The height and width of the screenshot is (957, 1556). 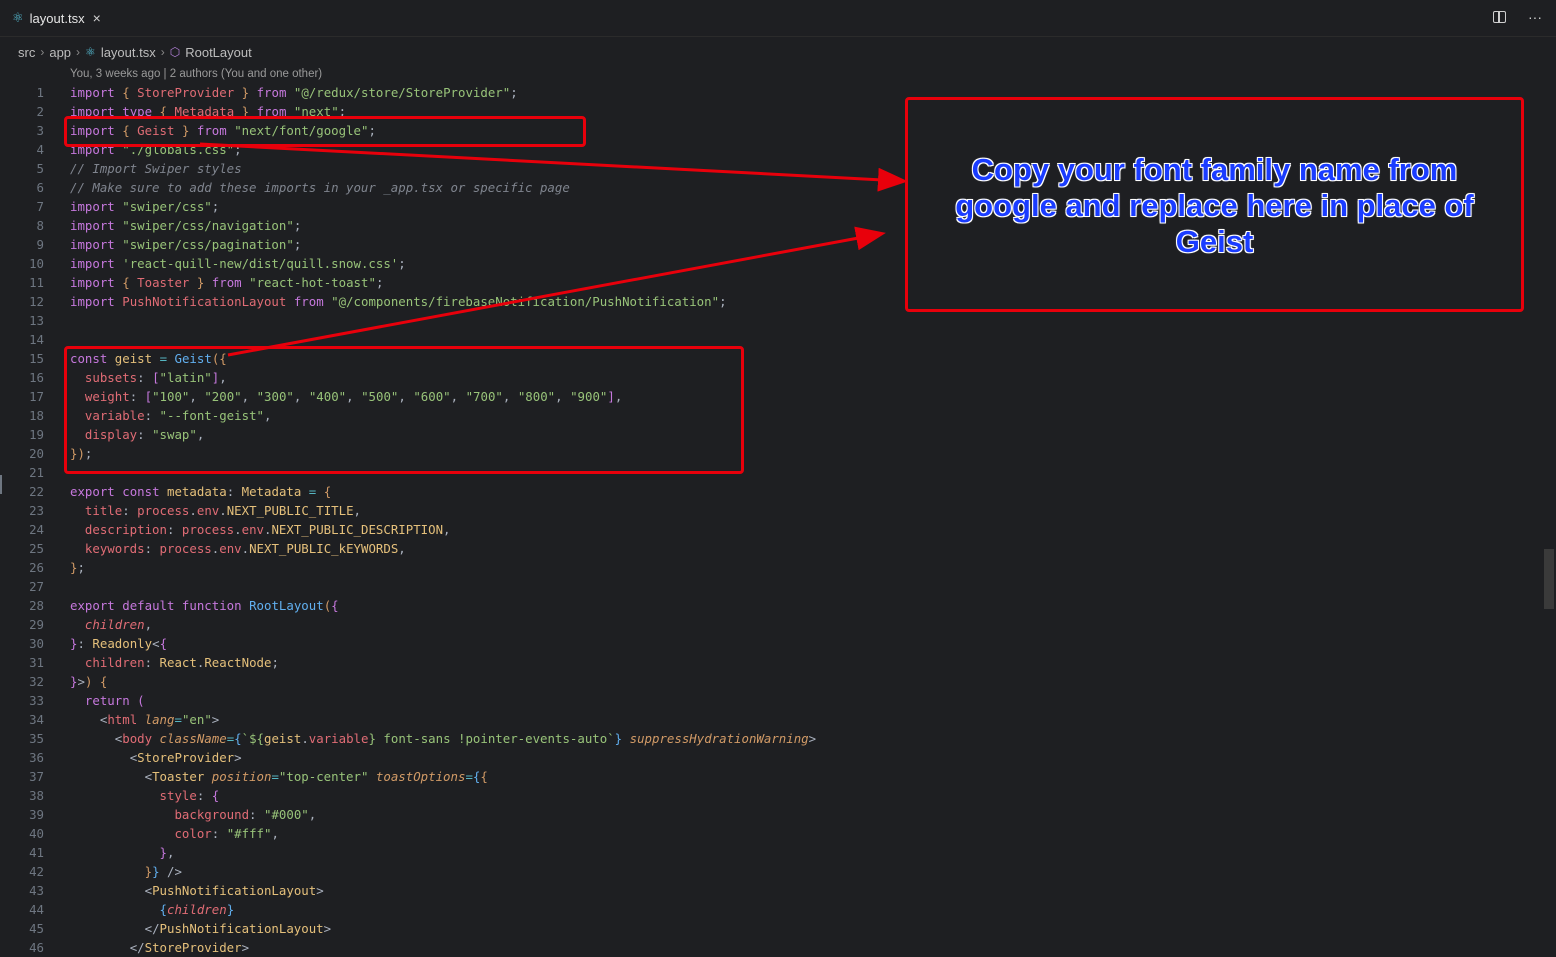 I want to click on code-line: 13, so click(x=770, y=320).